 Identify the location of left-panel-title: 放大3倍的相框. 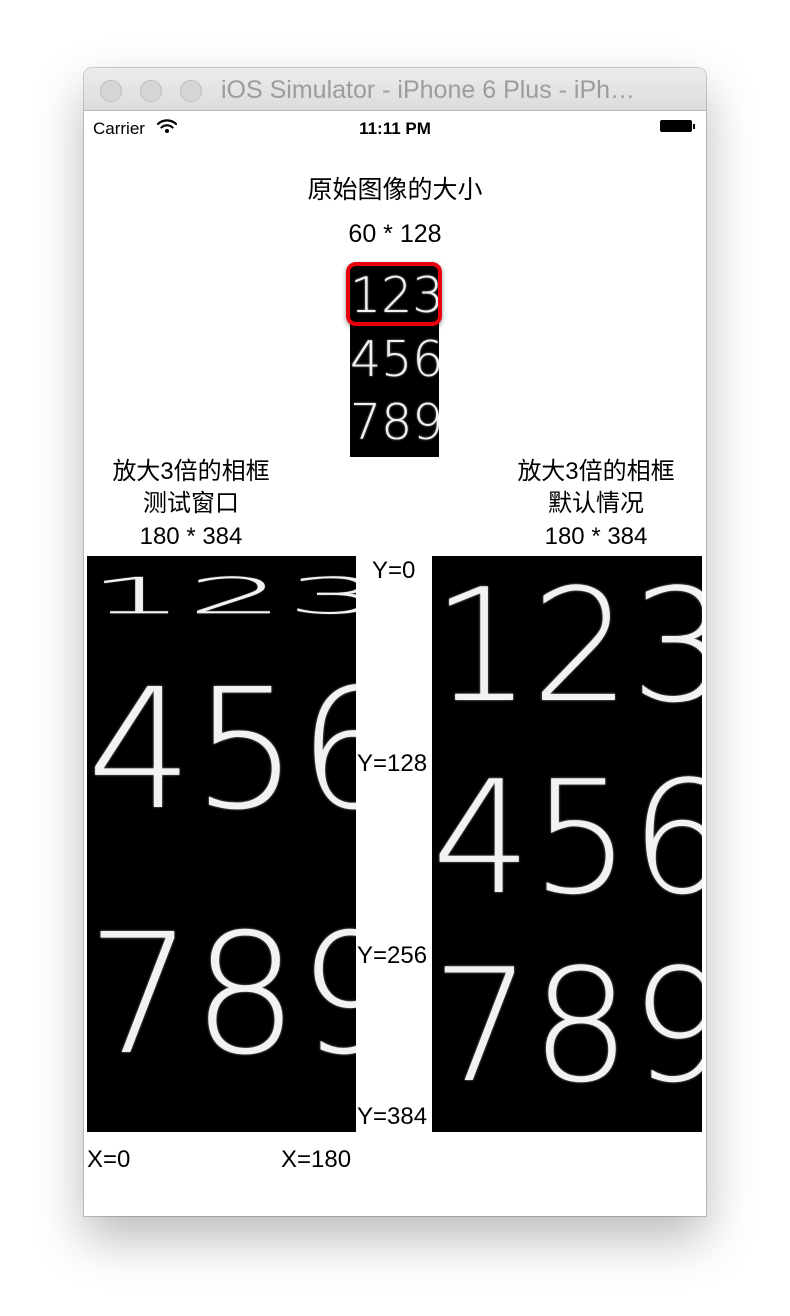
(191, 471).